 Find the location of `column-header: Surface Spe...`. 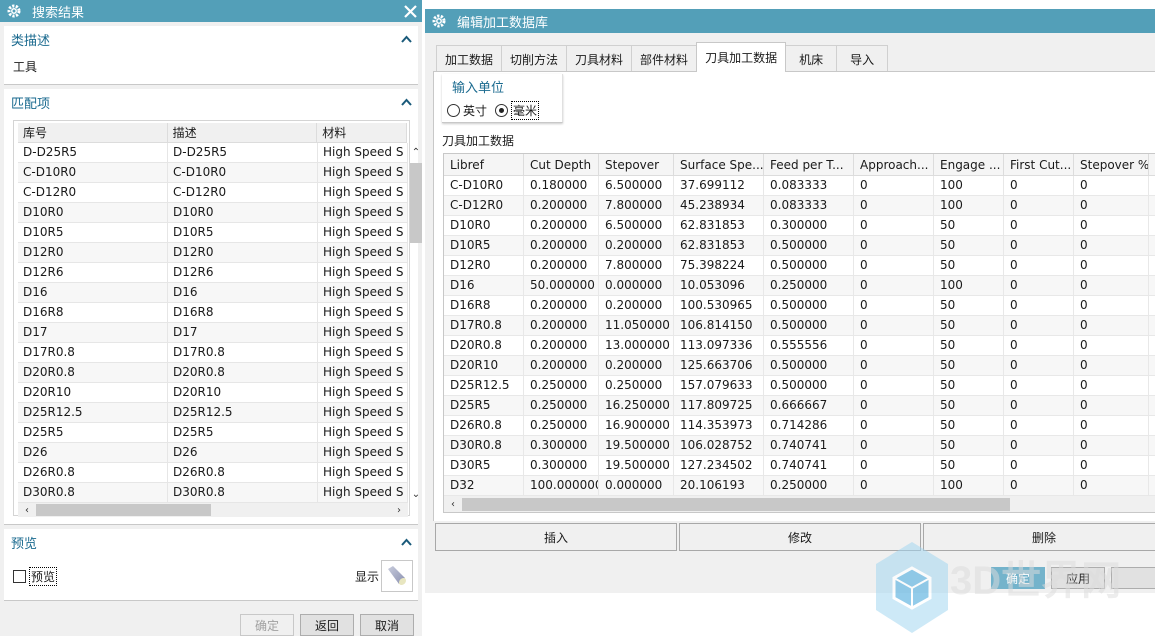

column-header: Surface Spe... is located at coordinates (719, 164).